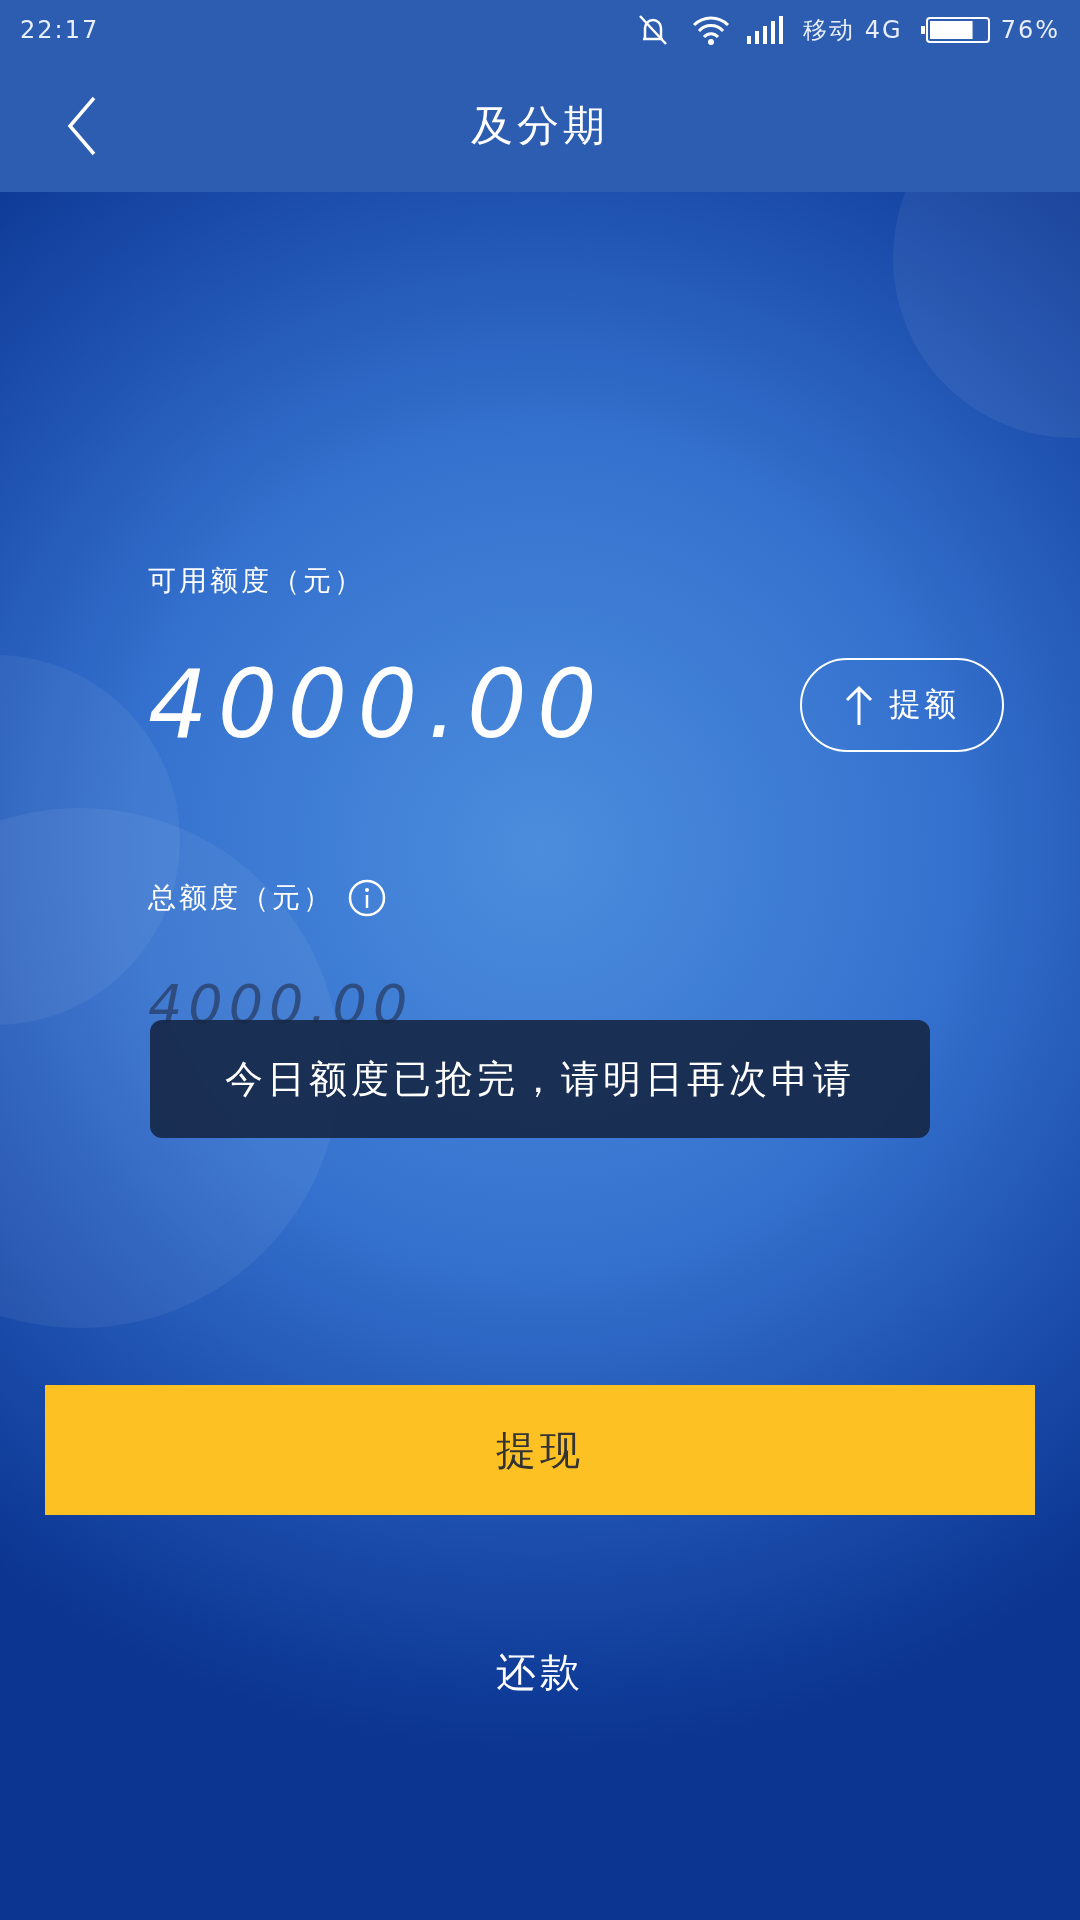  Describe the element at coordinates (859, 704) in the screenshot. I see `up-arrow-icon` at that location.